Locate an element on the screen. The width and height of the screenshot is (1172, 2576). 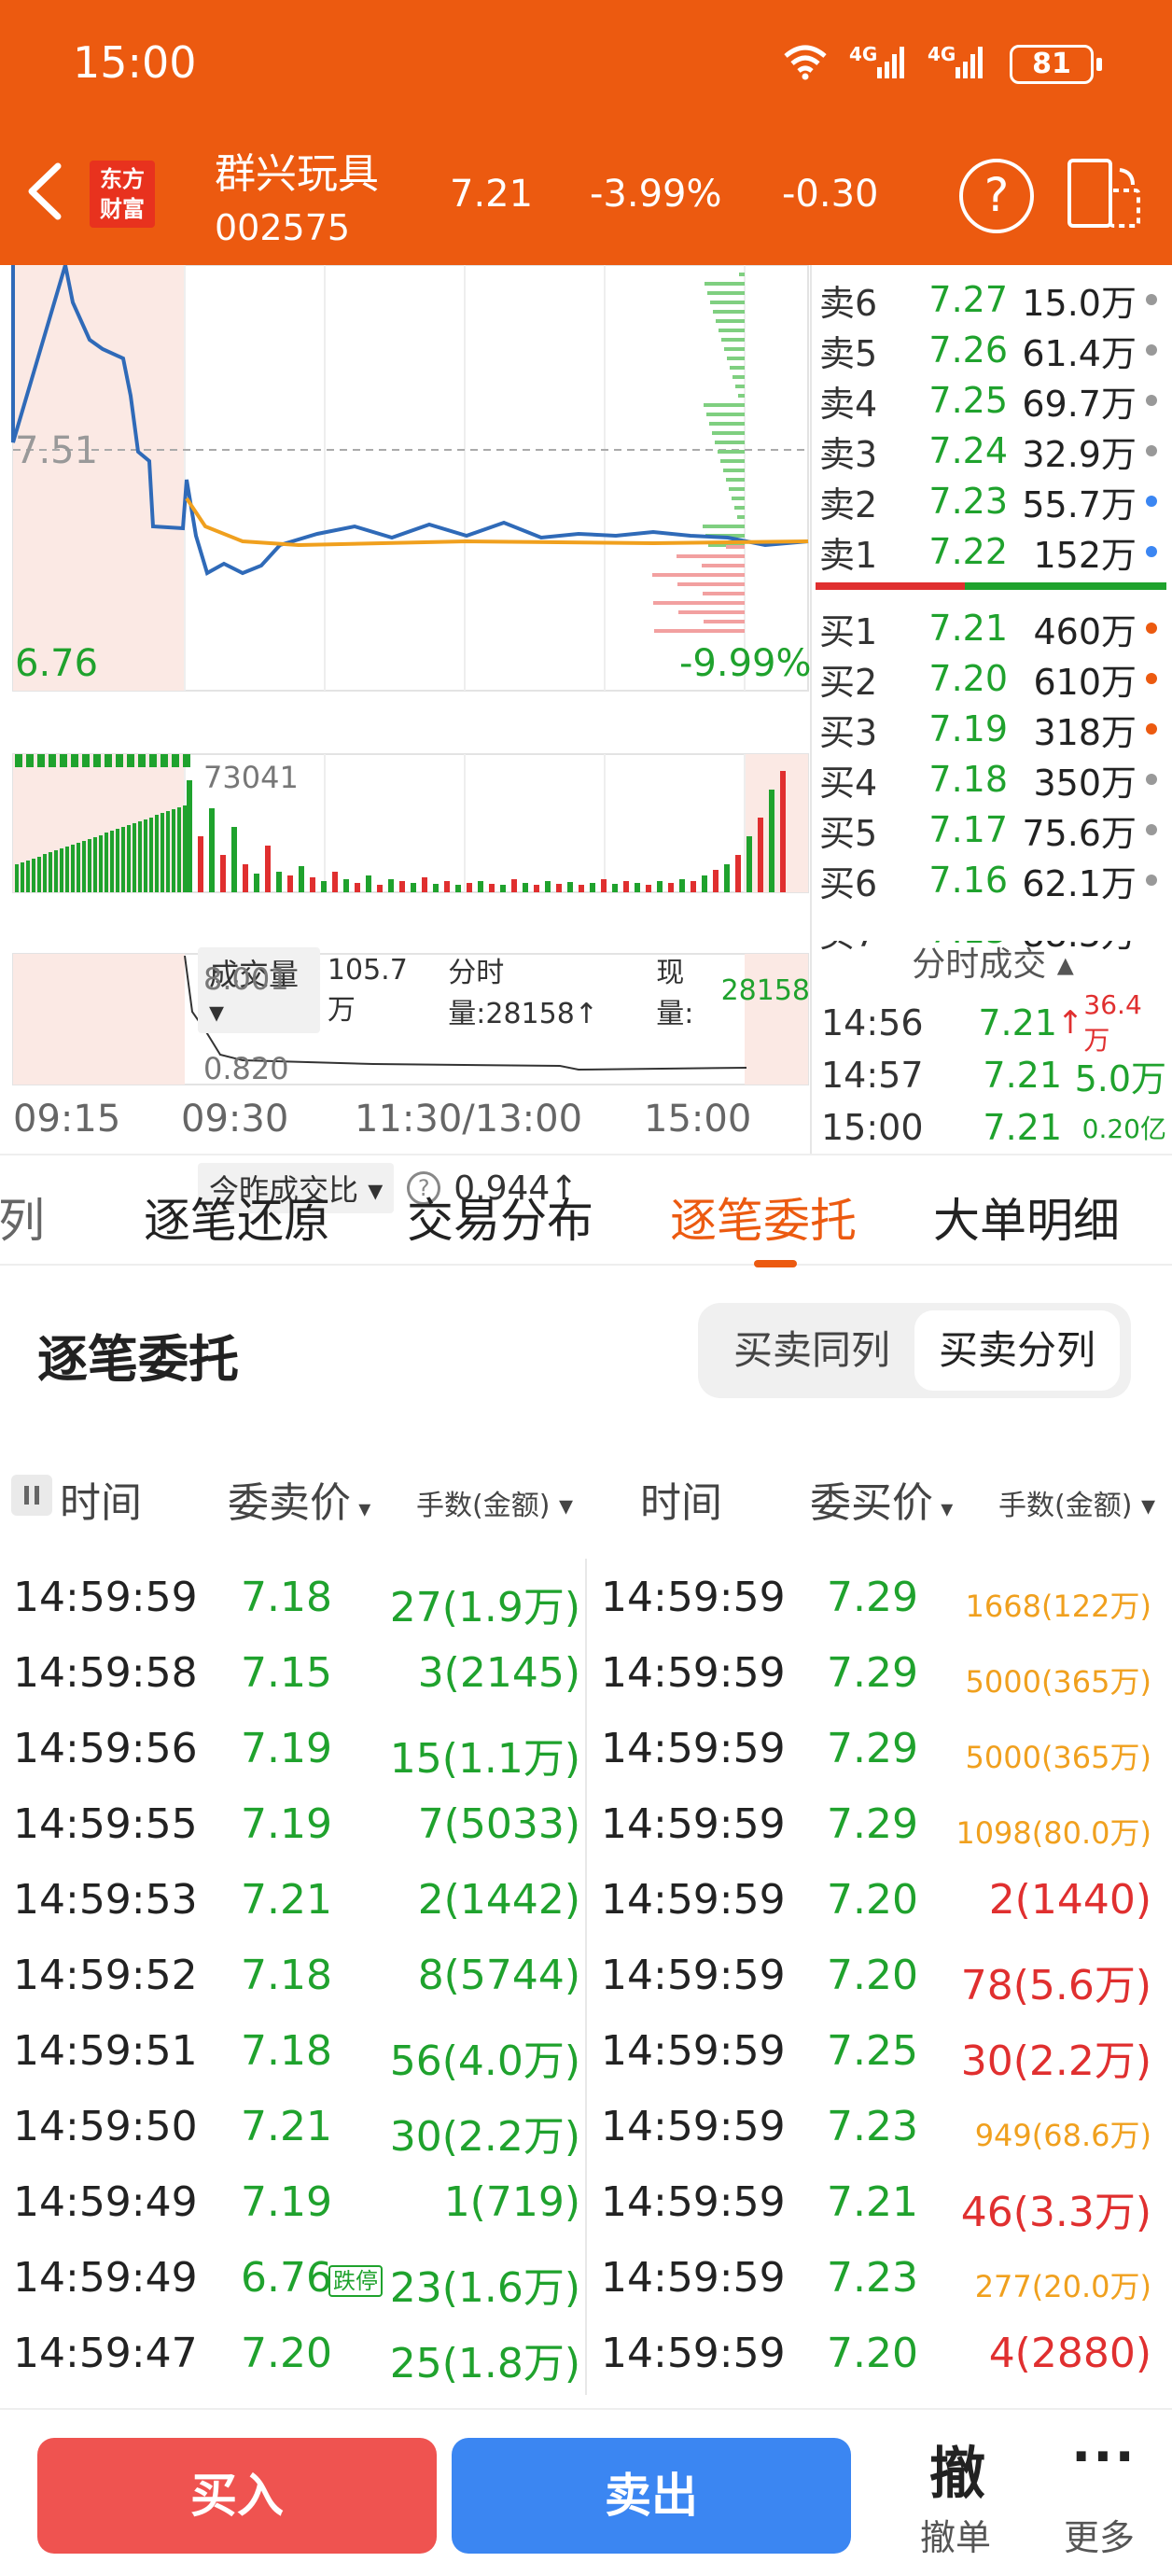
sells-row: 卖2 7.23 55.7万 is located at coordinates (992, 501).